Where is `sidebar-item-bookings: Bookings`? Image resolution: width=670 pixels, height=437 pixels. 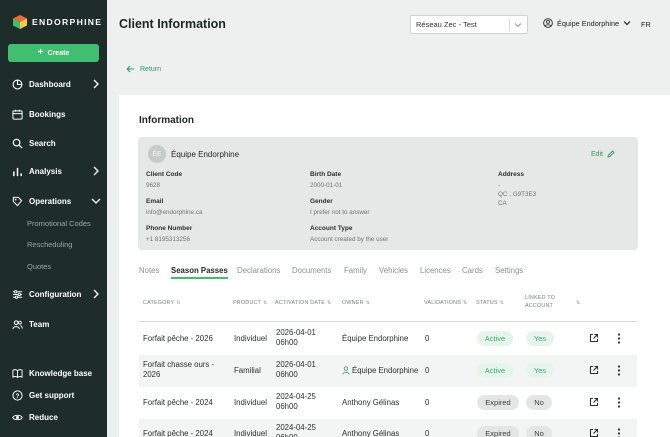
sidebar-item-bookings: Bookings is located at coordinates (56, 114).